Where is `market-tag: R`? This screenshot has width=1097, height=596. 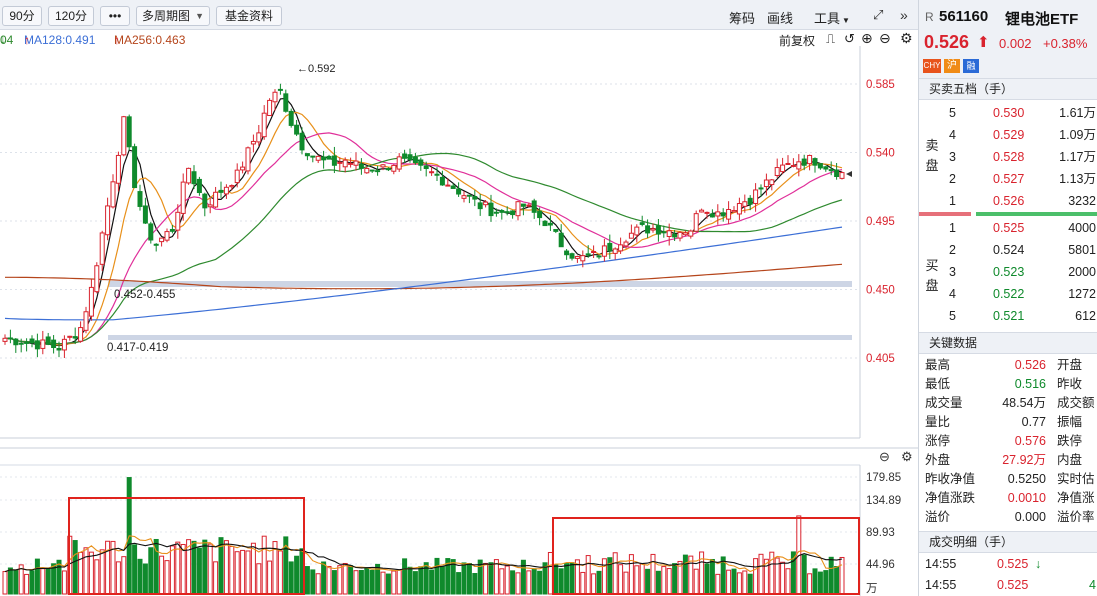 market-tag: R is located at coordinates (929, 17).